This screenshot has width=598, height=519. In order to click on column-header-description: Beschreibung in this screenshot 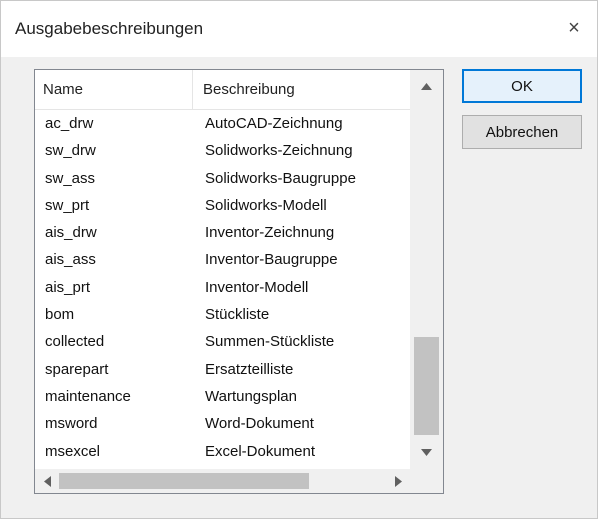, I will do `click(306, 90)`.